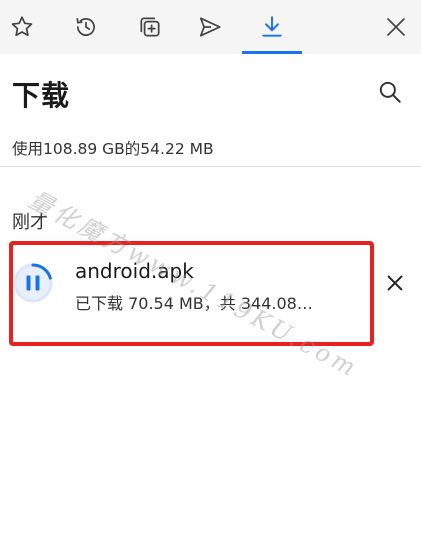 The height and width of the screenshot is (549, 421). Describe the element at coordinates (210, 166) in the screenshot. I see `divider` at that location.